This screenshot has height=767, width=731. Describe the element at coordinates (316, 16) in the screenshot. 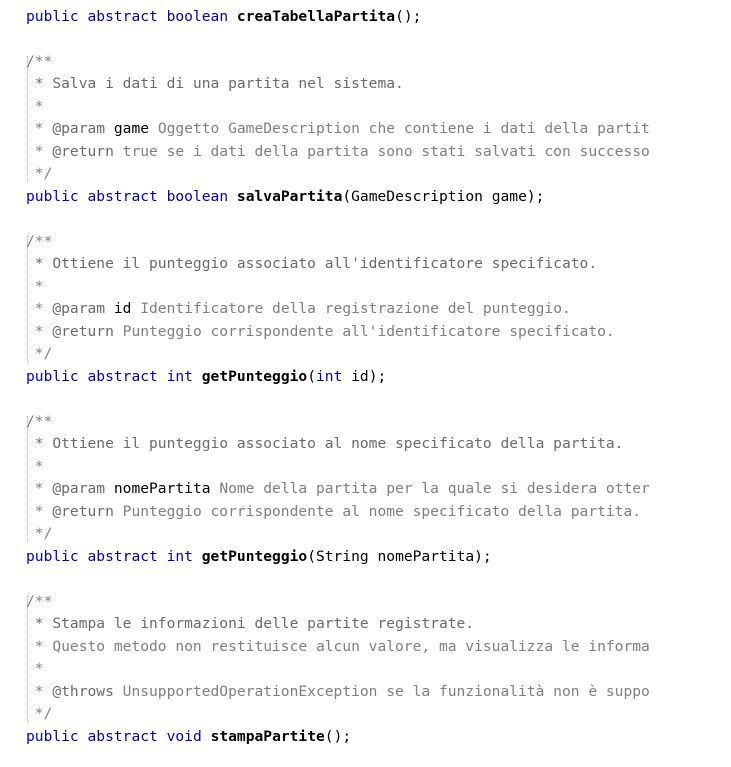

I see `method-name: creaTabellaPartita` at that location.